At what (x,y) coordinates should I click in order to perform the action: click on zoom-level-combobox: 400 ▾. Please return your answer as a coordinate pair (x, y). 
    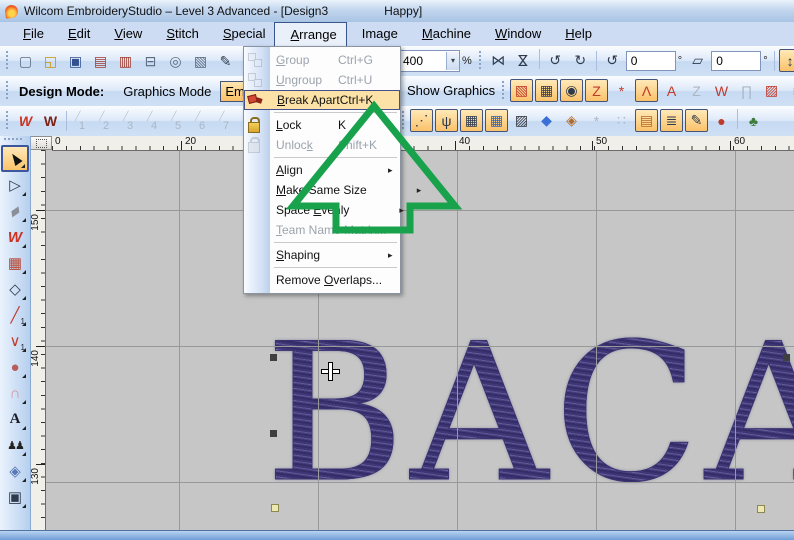
    Looking at the image, I should click on (429, 60).